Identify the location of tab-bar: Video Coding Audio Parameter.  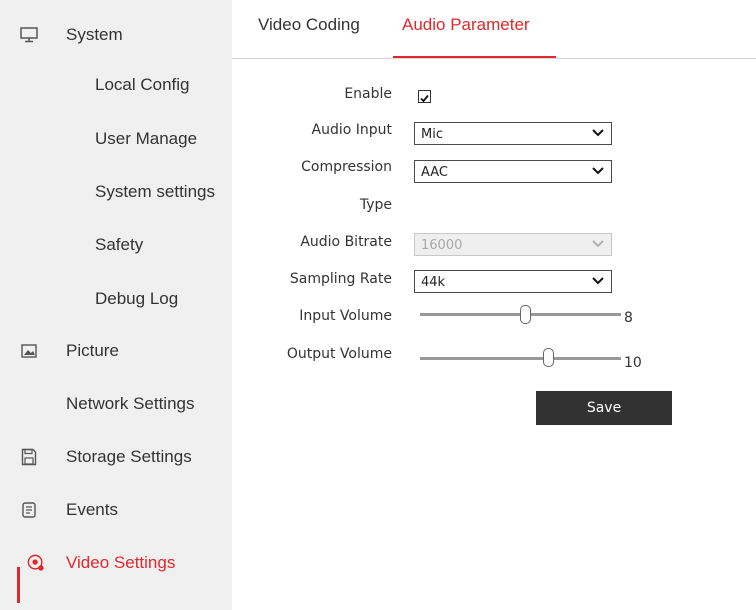
(494, 29).